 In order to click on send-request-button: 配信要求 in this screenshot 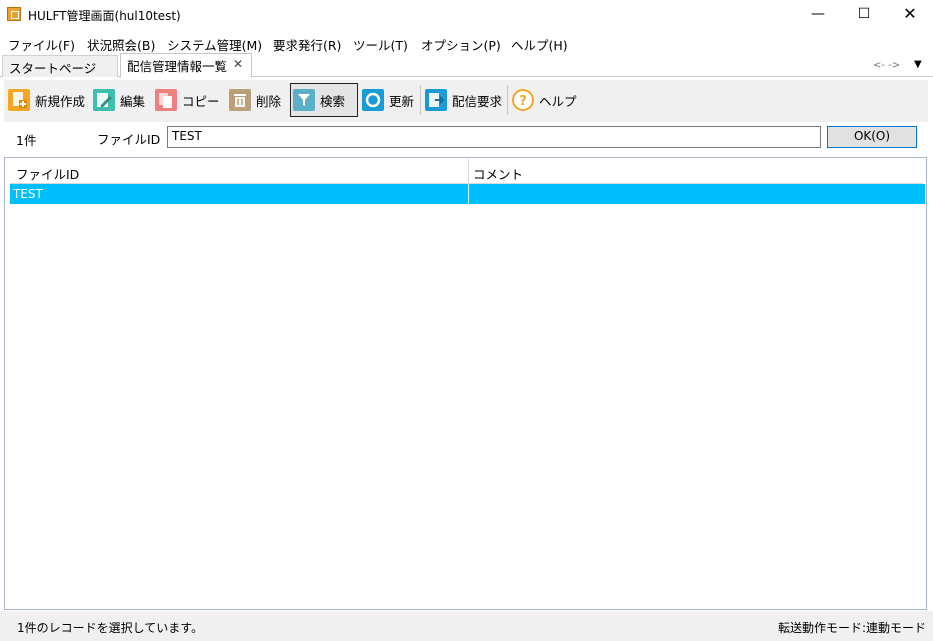, I will do `click(463, 100)`.